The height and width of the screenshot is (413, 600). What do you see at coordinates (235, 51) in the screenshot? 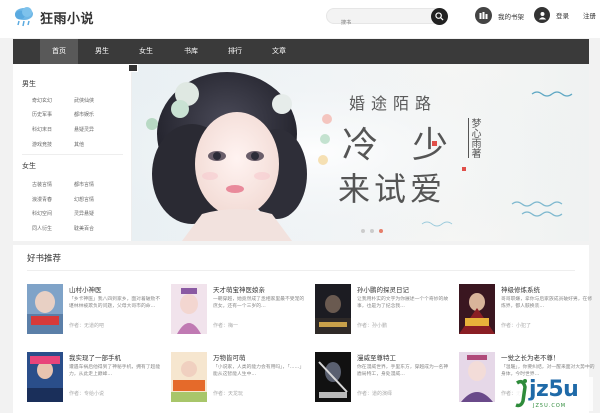
I see `nav-item-ranking: 排行` at bounding box center [235, 51].